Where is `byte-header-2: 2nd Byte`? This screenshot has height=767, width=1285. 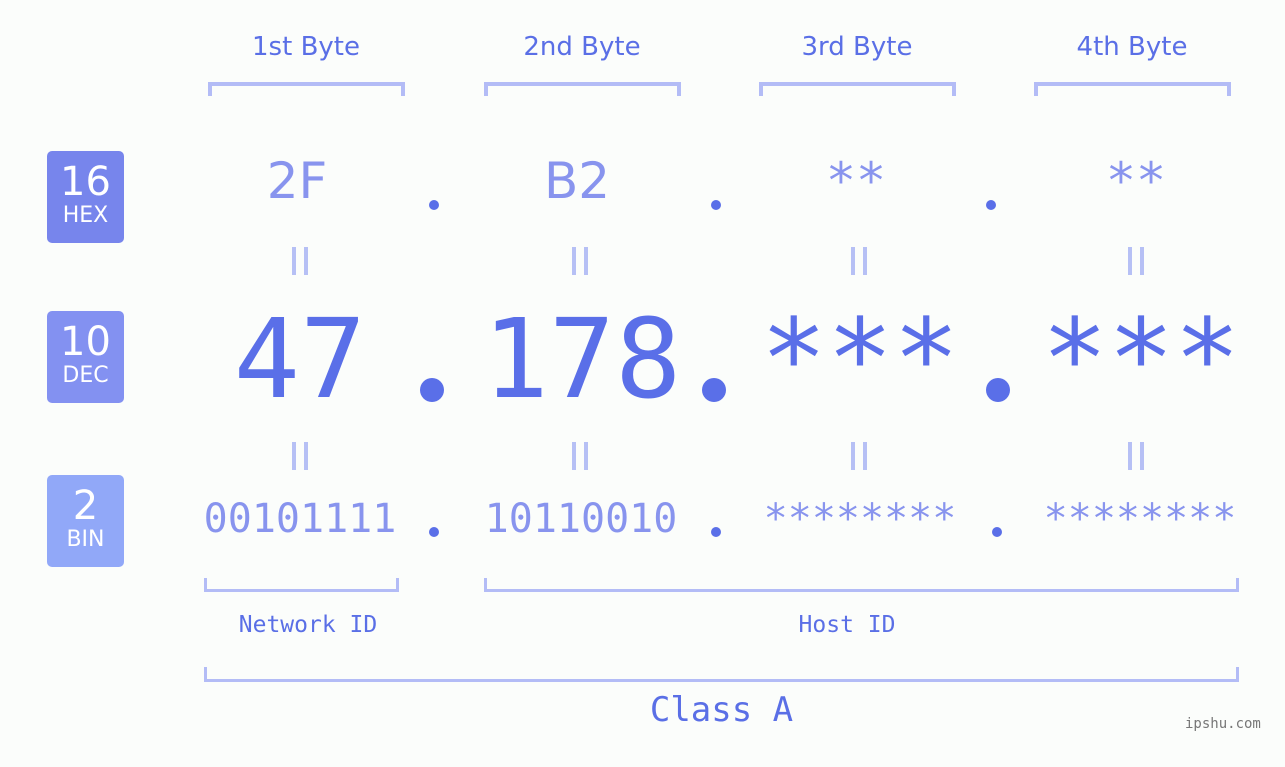 byte-header-2: 2nd Byte is located at coordinates (582, 47).